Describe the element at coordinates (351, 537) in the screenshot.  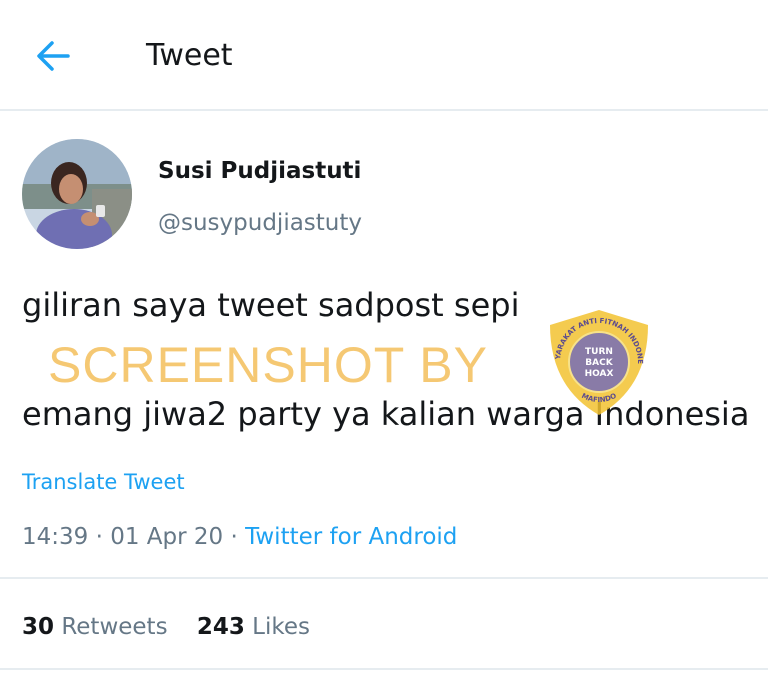
I see `tweet-client-link: Twitter for Android` at that location.